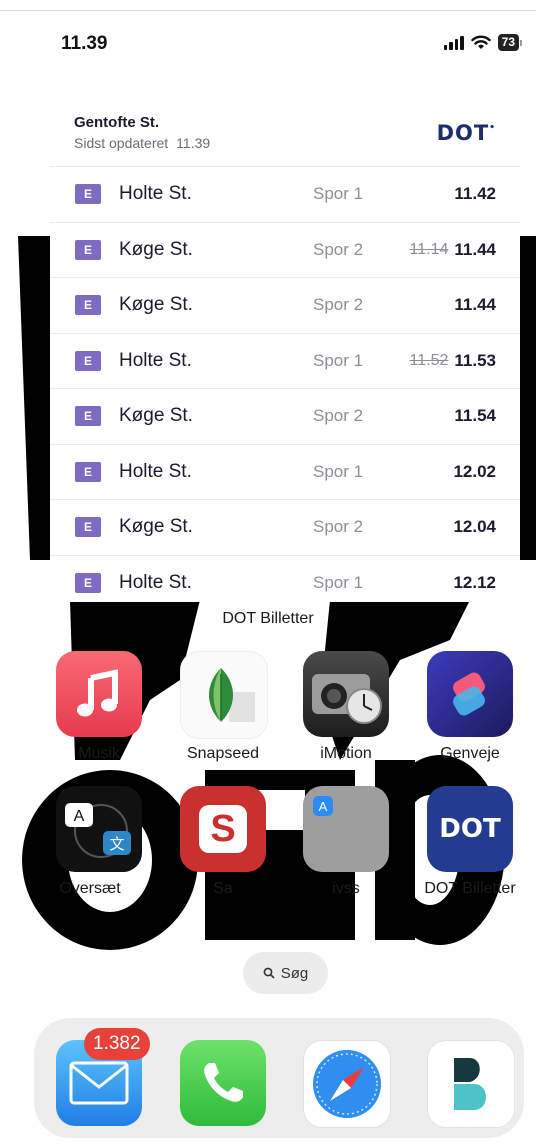 The height and width of the screenshot is (1144, 536). Describe the element at coordinates (121, 143) in the screenshot. I see `updated-label: Sidst opdateret` at that location.